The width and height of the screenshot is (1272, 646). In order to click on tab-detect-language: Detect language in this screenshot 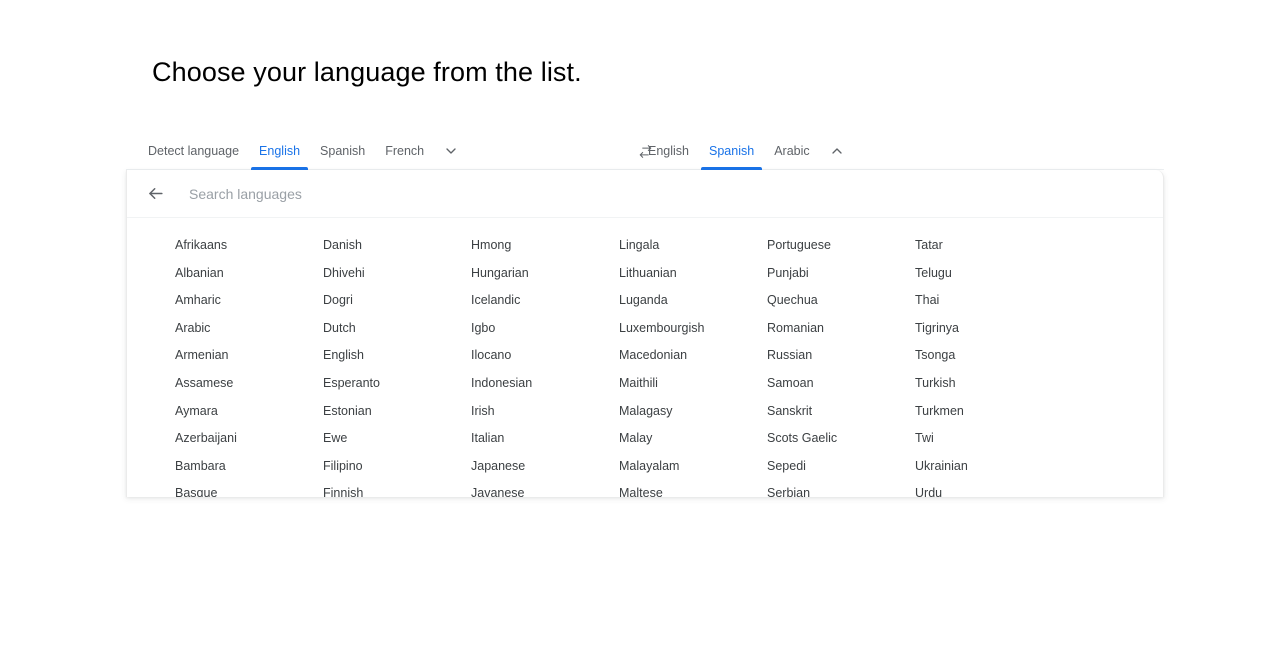, I will do `click(193, 151)`.